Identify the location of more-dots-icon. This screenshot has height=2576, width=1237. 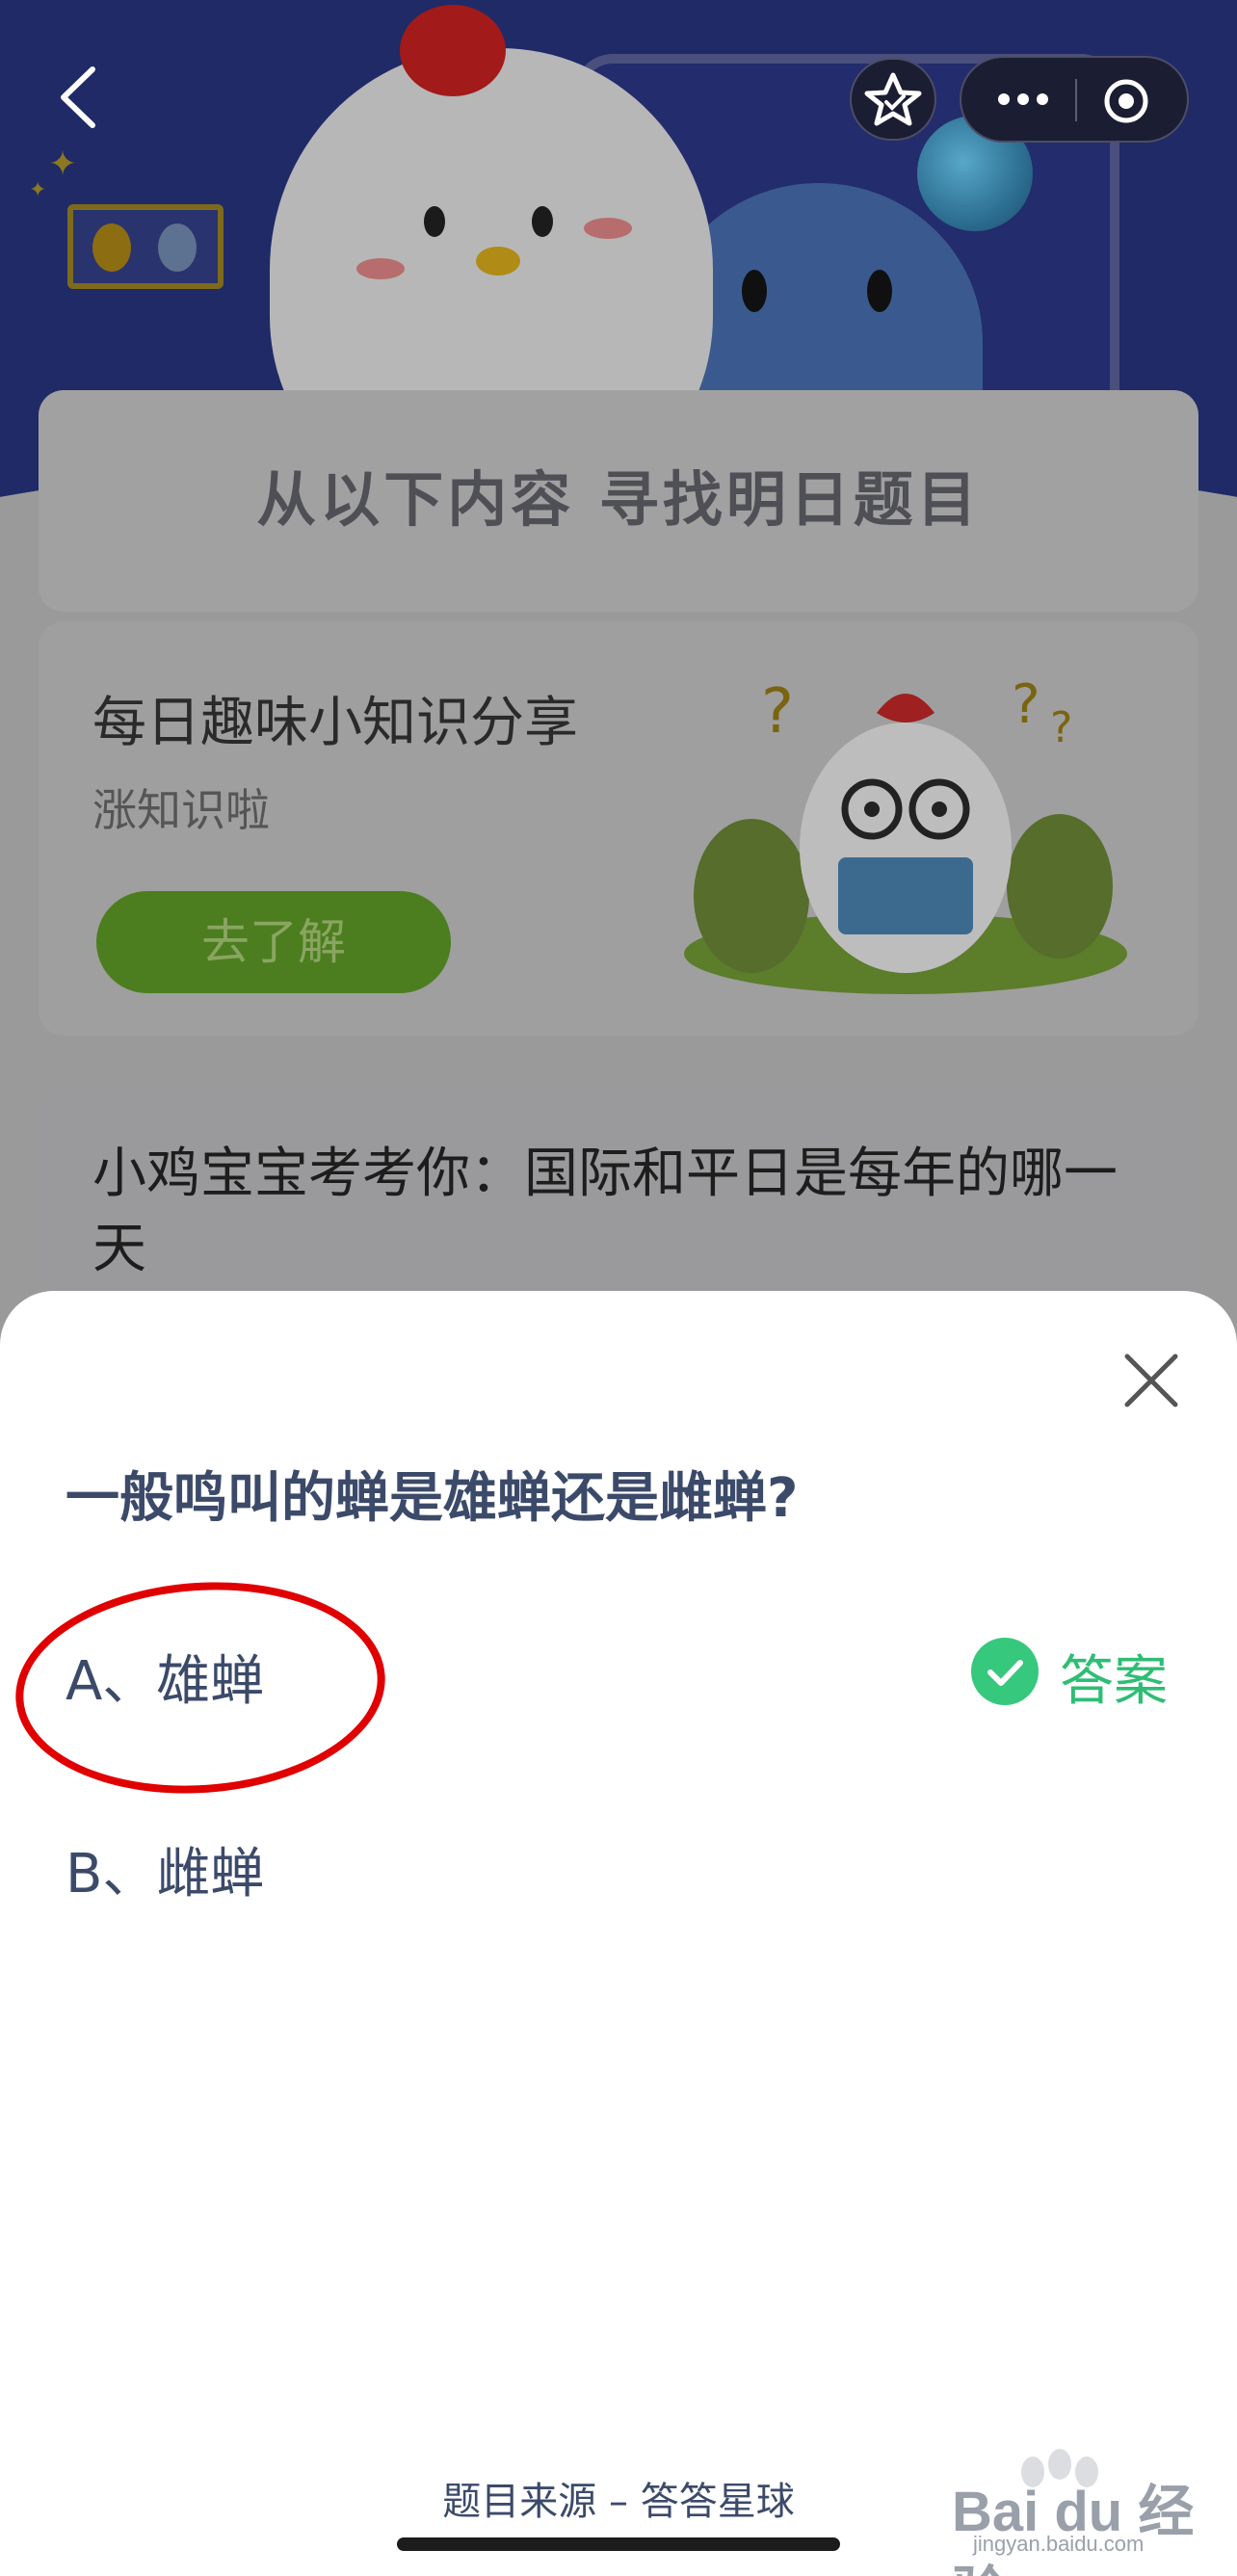
(1023, 100).